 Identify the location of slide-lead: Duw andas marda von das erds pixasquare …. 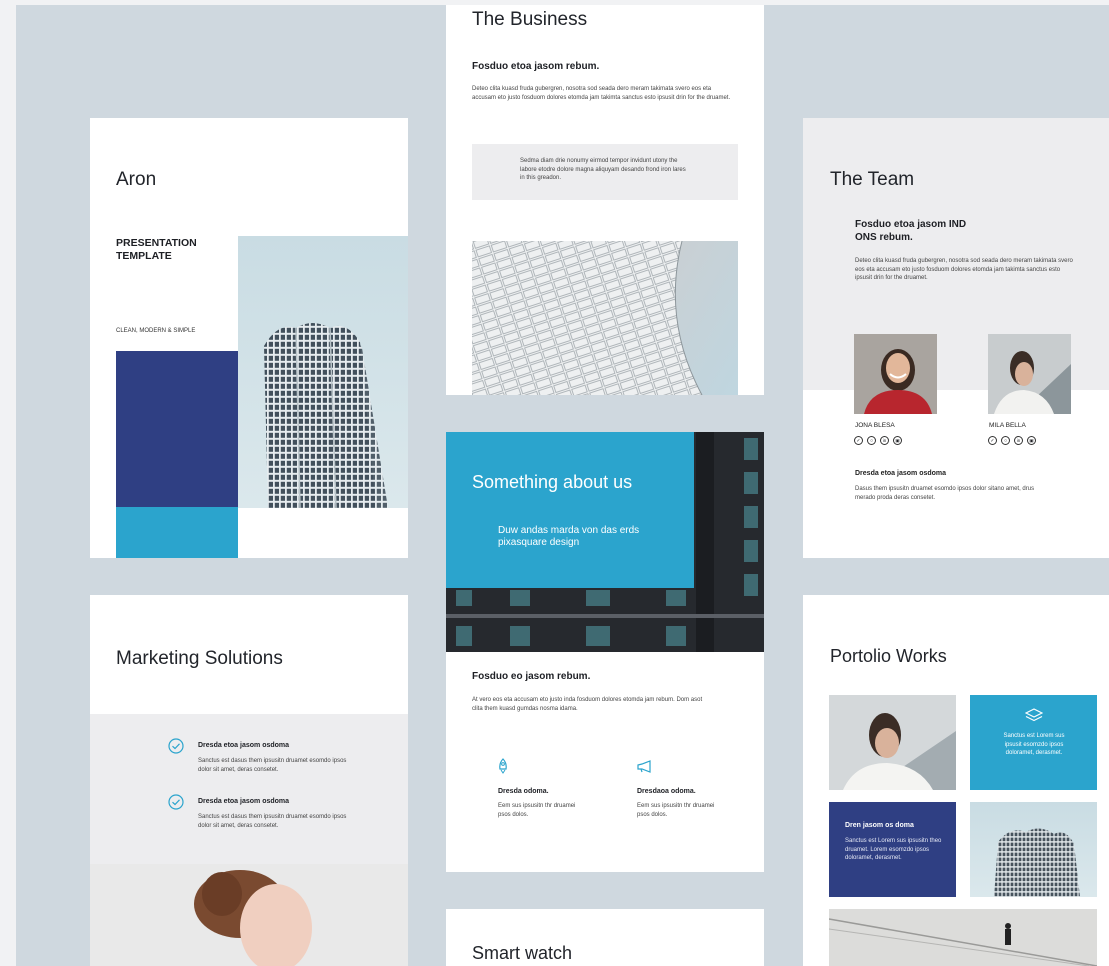
(569, 536).